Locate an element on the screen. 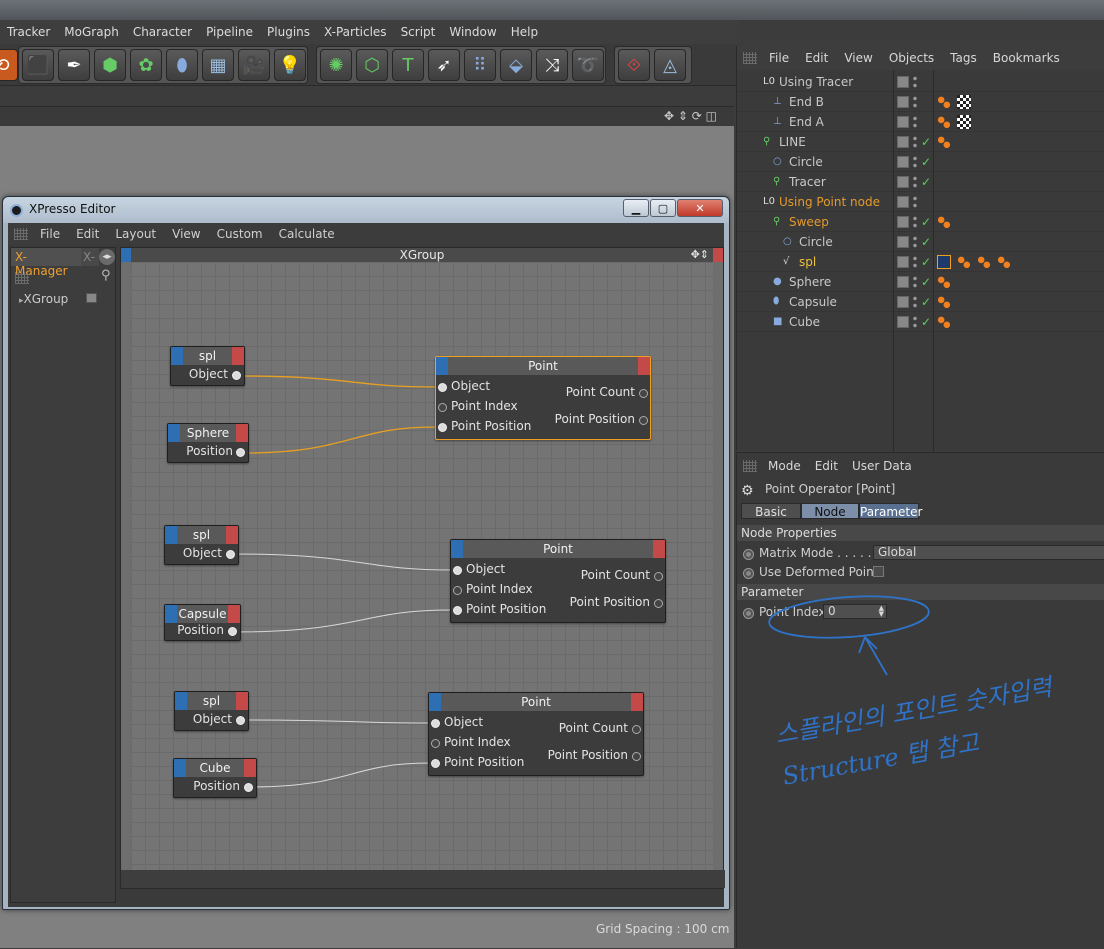 The height and width of the screenshot is (949, 1104). menu-item: X-Particles is located at coordinates (355, 32).